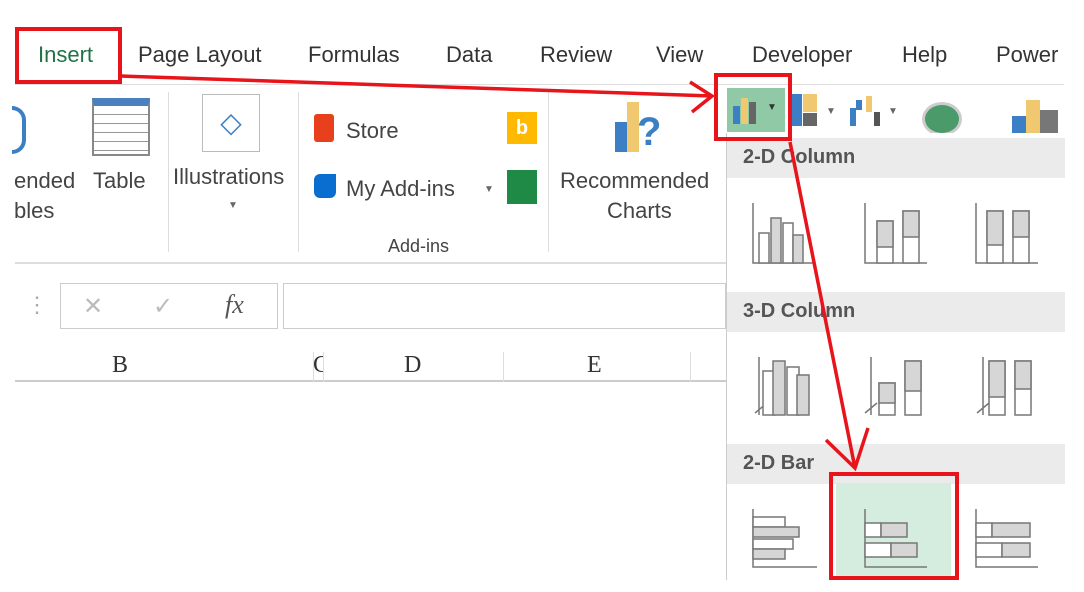 The image size is (1084, 592). I want to click on pivot-table-icon, so click(19, 130).